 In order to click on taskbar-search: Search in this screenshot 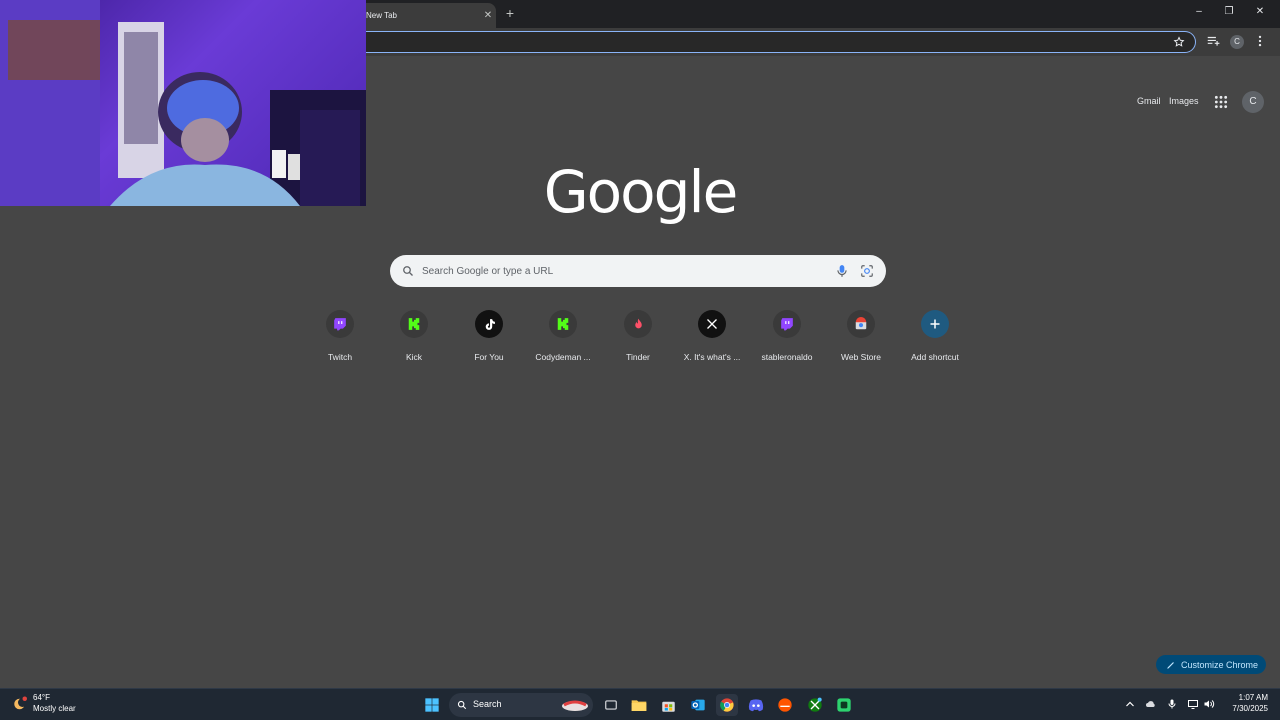, I will do `click(521, 705)`.